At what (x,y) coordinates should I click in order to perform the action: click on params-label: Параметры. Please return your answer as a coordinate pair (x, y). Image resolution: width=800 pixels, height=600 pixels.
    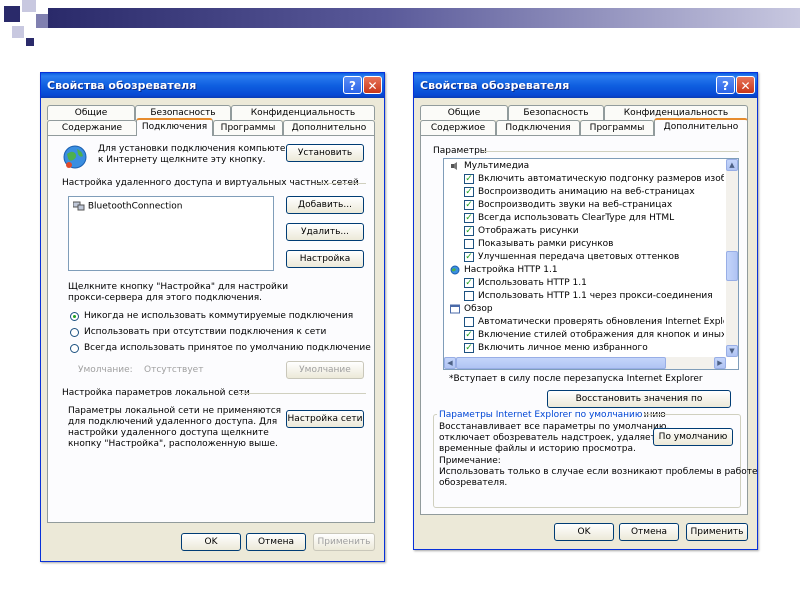
    Looking at the image, I should click on (460, 151).